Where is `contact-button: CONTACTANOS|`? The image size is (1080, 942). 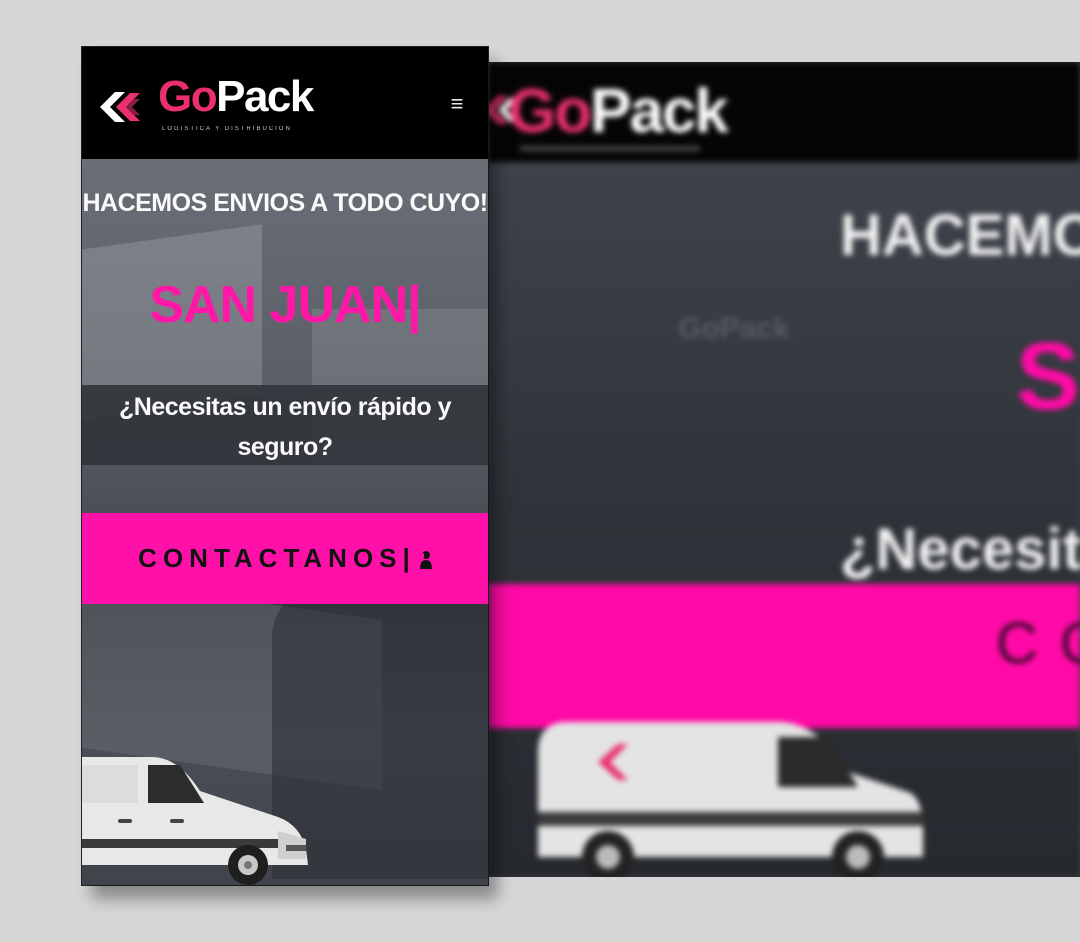 contact-button: CONTACTANOS| is located at coordinates (285, 558).